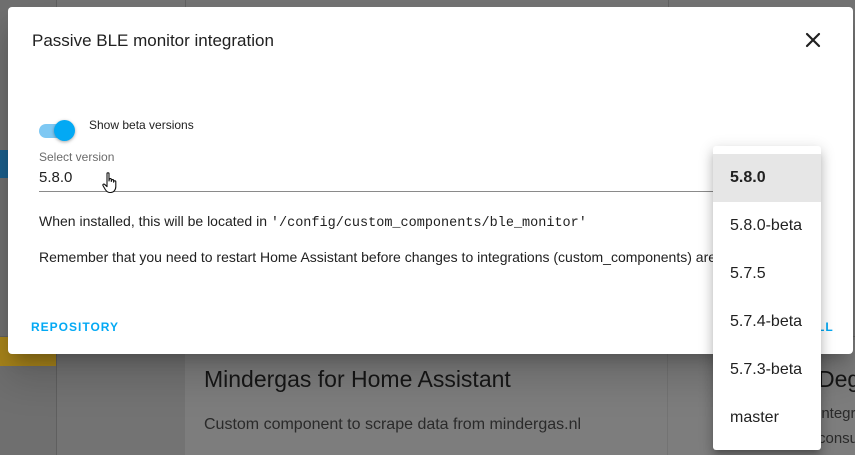 This screenshot has height=455, width=855. I want to click on dialog-title: Passive BLE monitor integration, so click(153, 40).